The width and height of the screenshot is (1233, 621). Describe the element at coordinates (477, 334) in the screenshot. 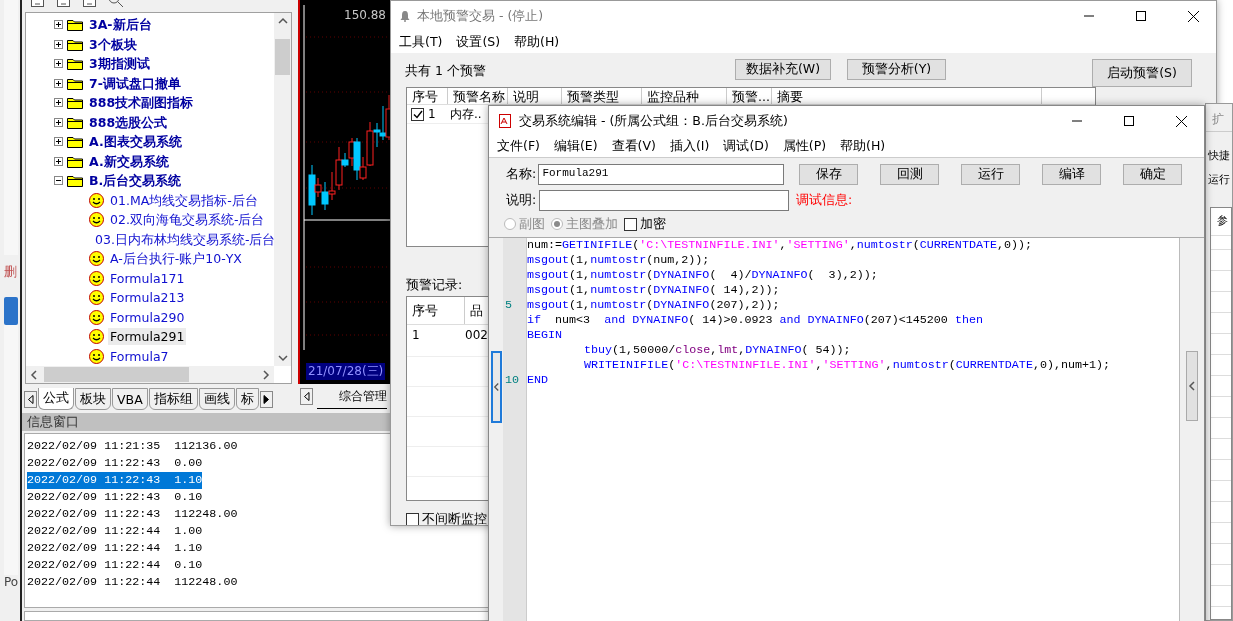

I see `table-cell-text: 002` at that location.